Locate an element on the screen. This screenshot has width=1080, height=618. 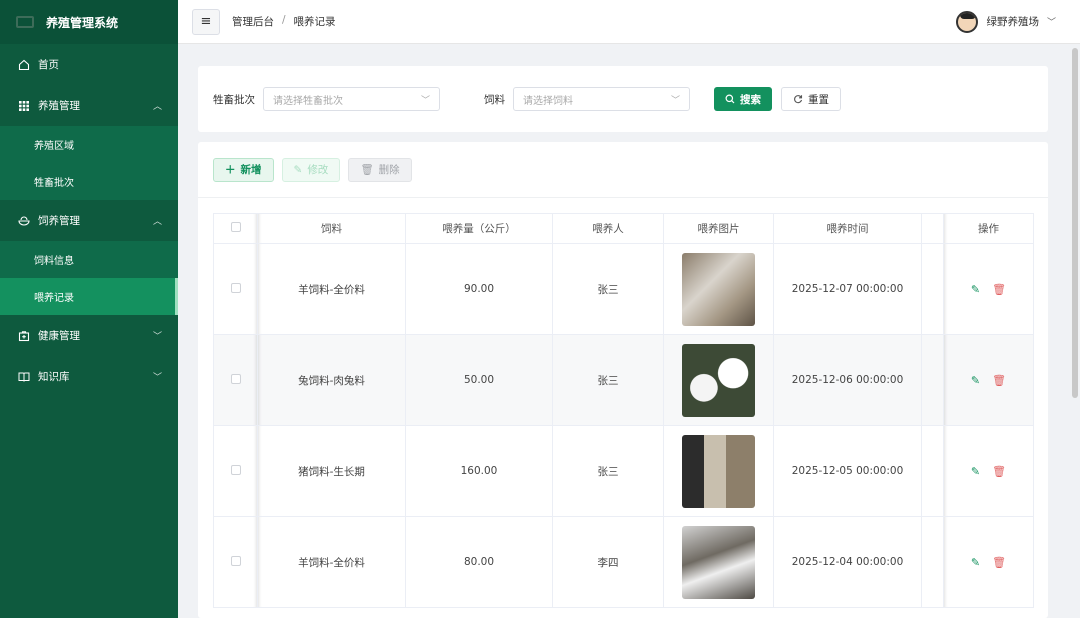
sidebar-item-label: 牲畜批次 is located at coordinates (54, 183).